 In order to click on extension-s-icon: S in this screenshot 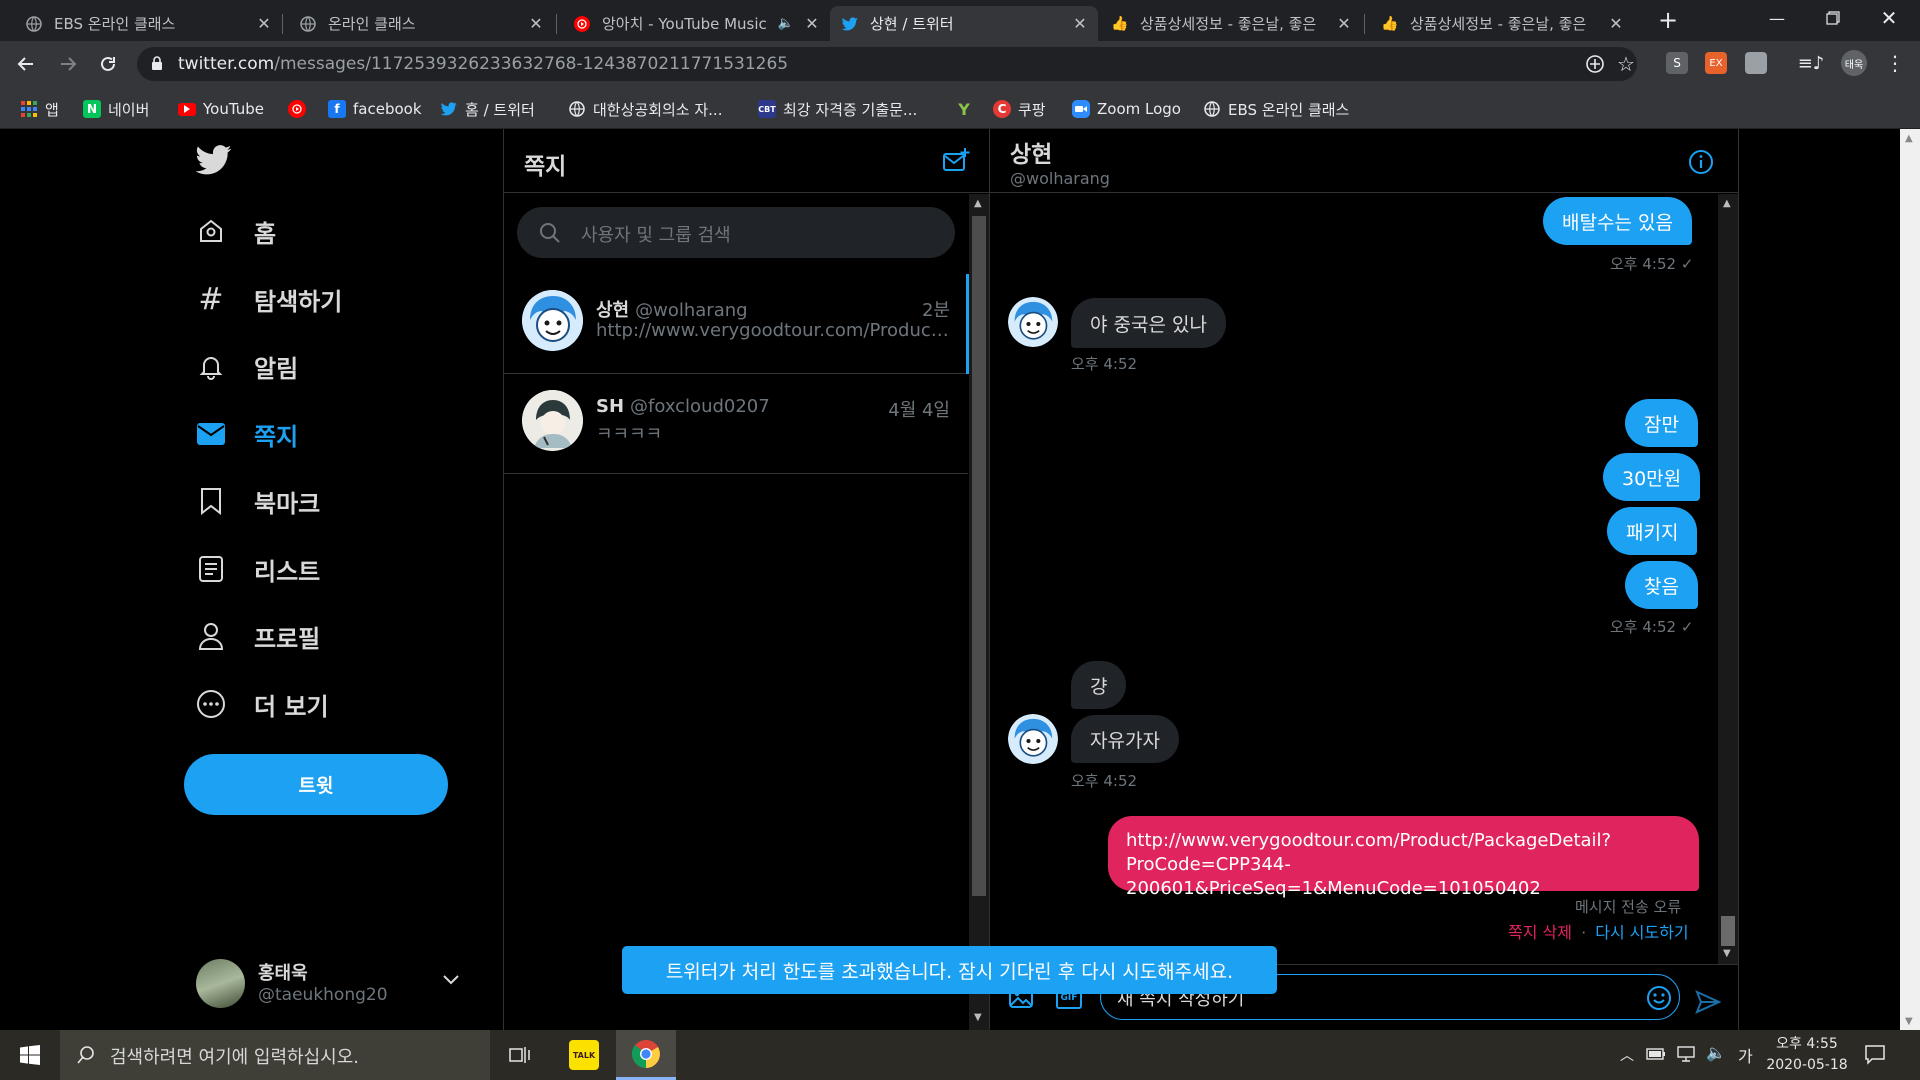, I will do `click(1677, 63)`.